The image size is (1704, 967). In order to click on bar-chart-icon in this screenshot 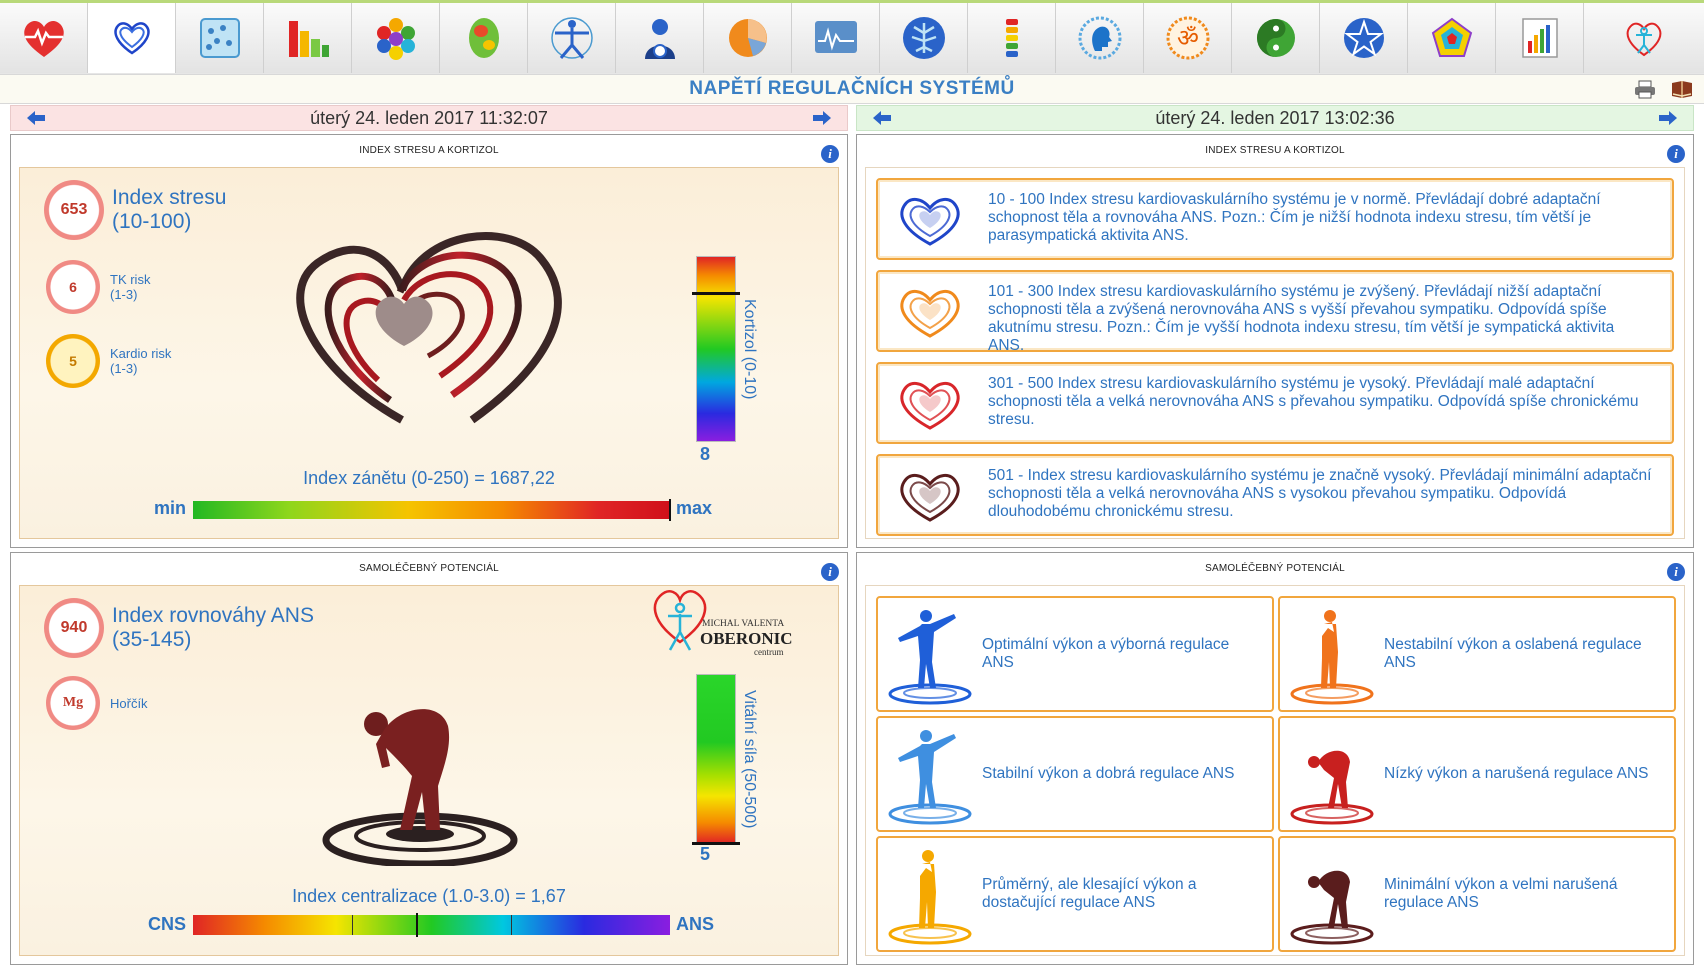, I will do `click(308, 39)`.